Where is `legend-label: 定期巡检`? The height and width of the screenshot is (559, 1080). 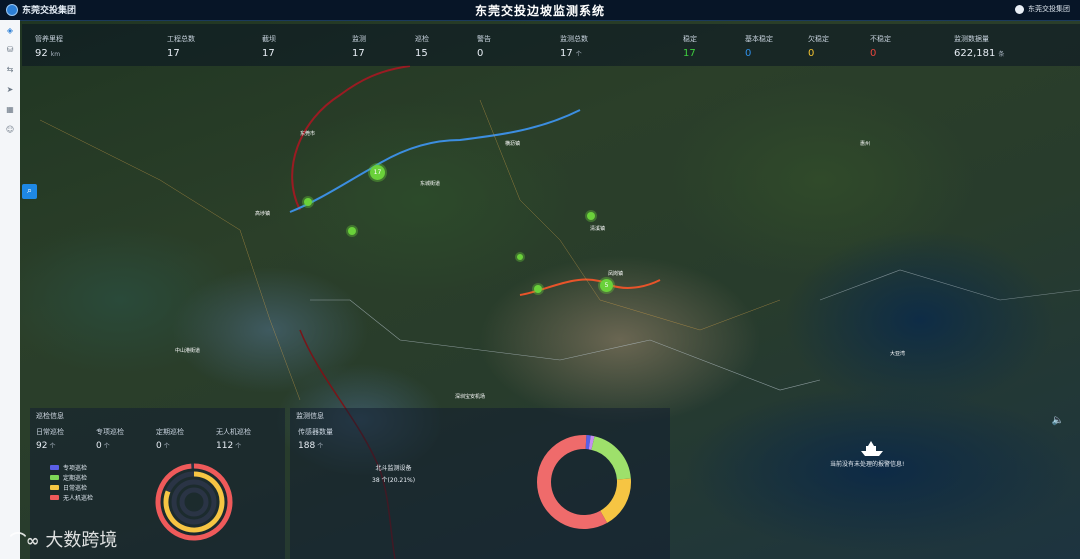 legend-label: 定期巡检 is located at coordinates (75, 478).